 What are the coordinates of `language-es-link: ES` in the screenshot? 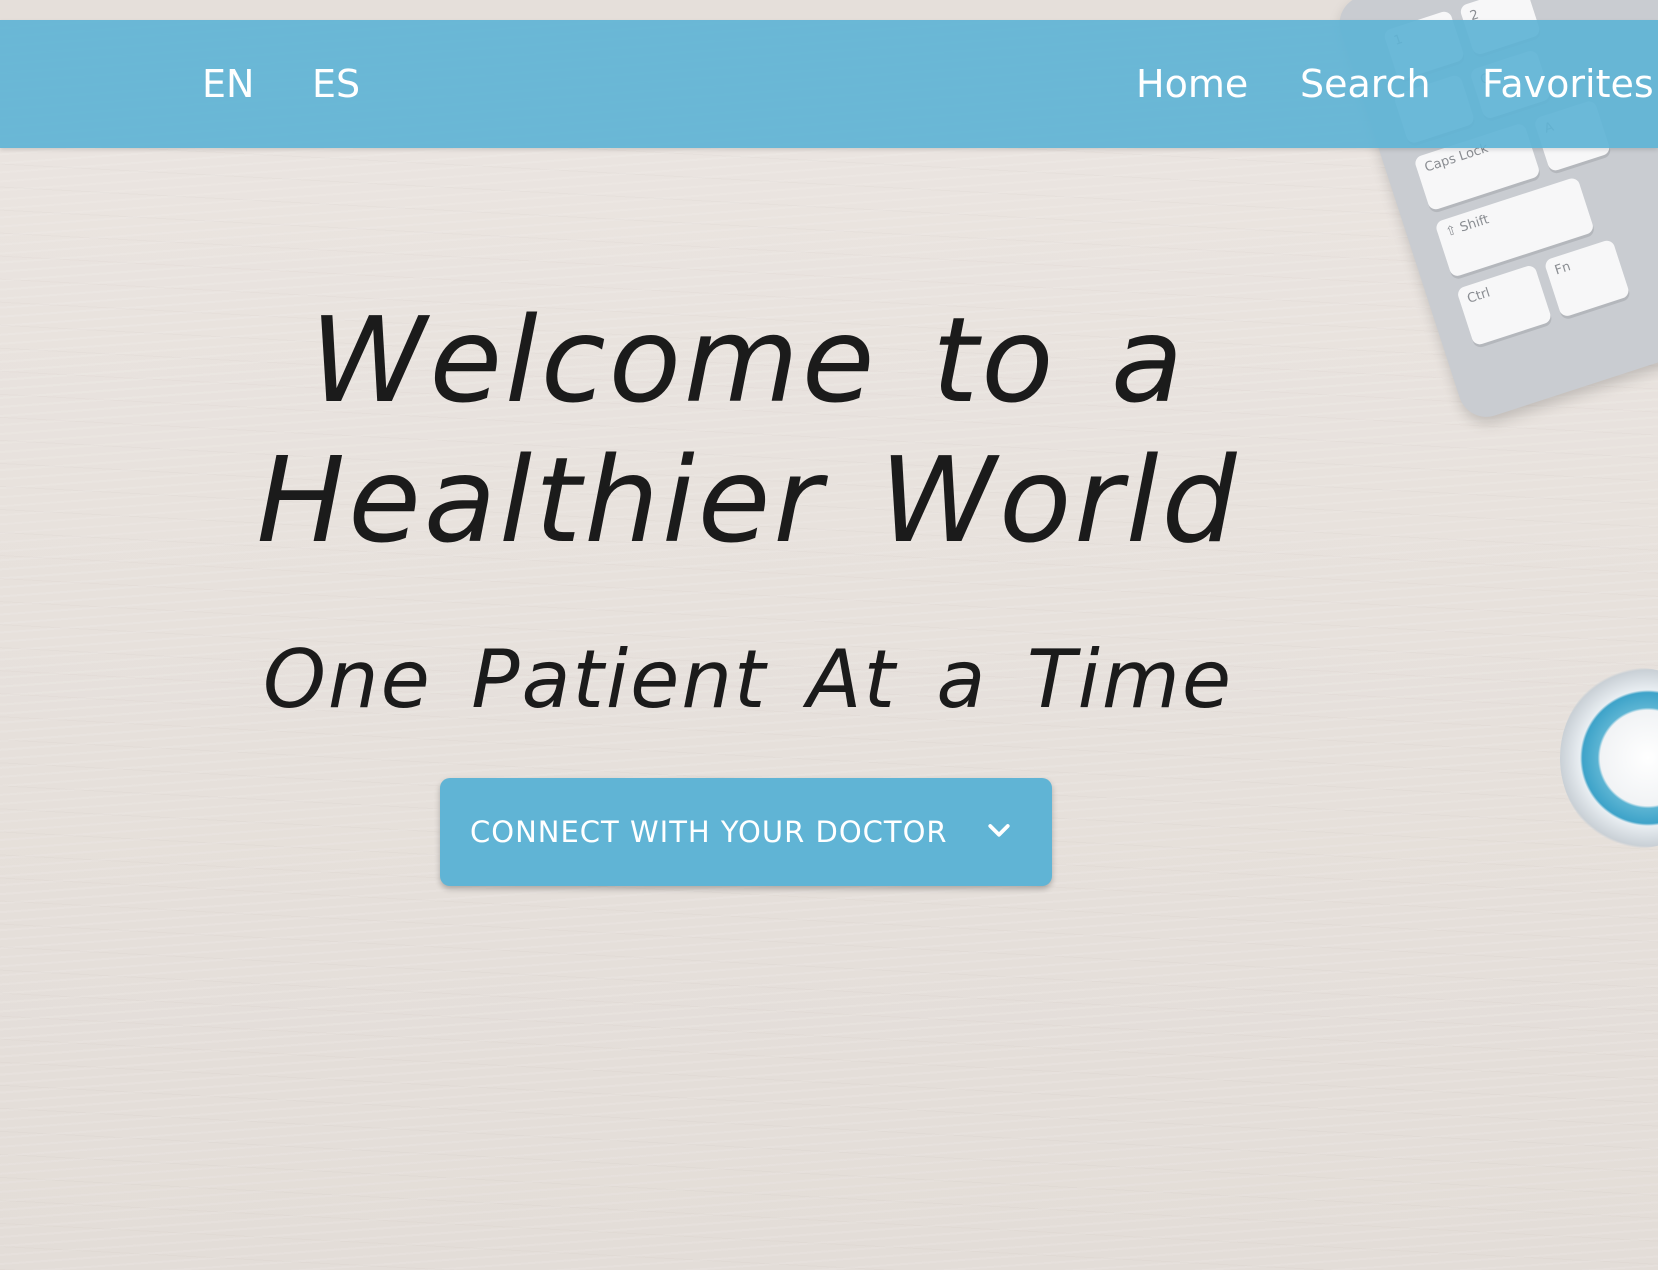 It's located at (336, 84).